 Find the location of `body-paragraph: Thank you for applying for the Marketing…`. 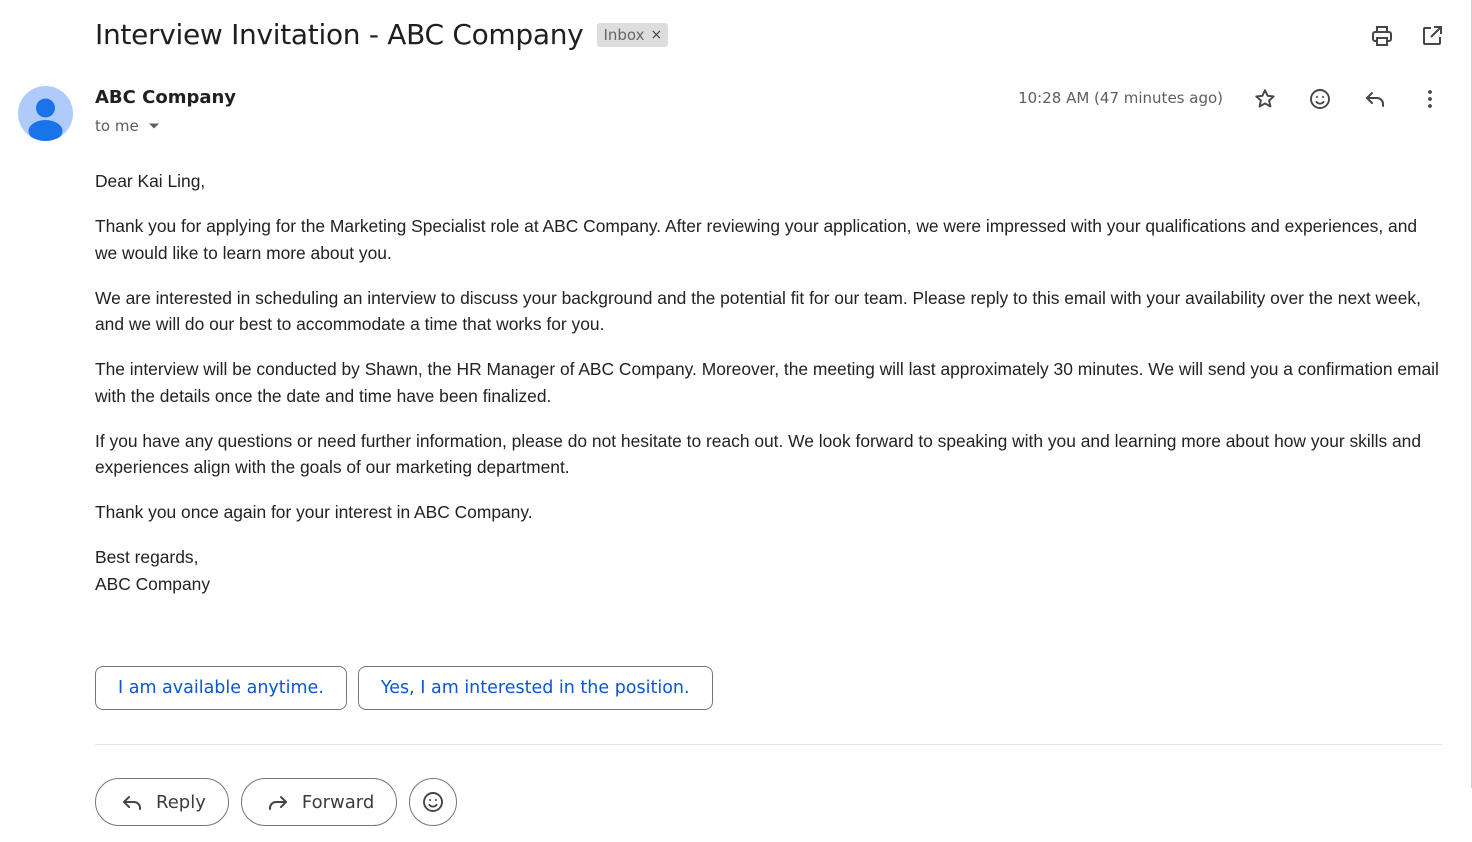

body-paragraph: Thank you for applying for the Marketing… is located at coordinates (756, 239).